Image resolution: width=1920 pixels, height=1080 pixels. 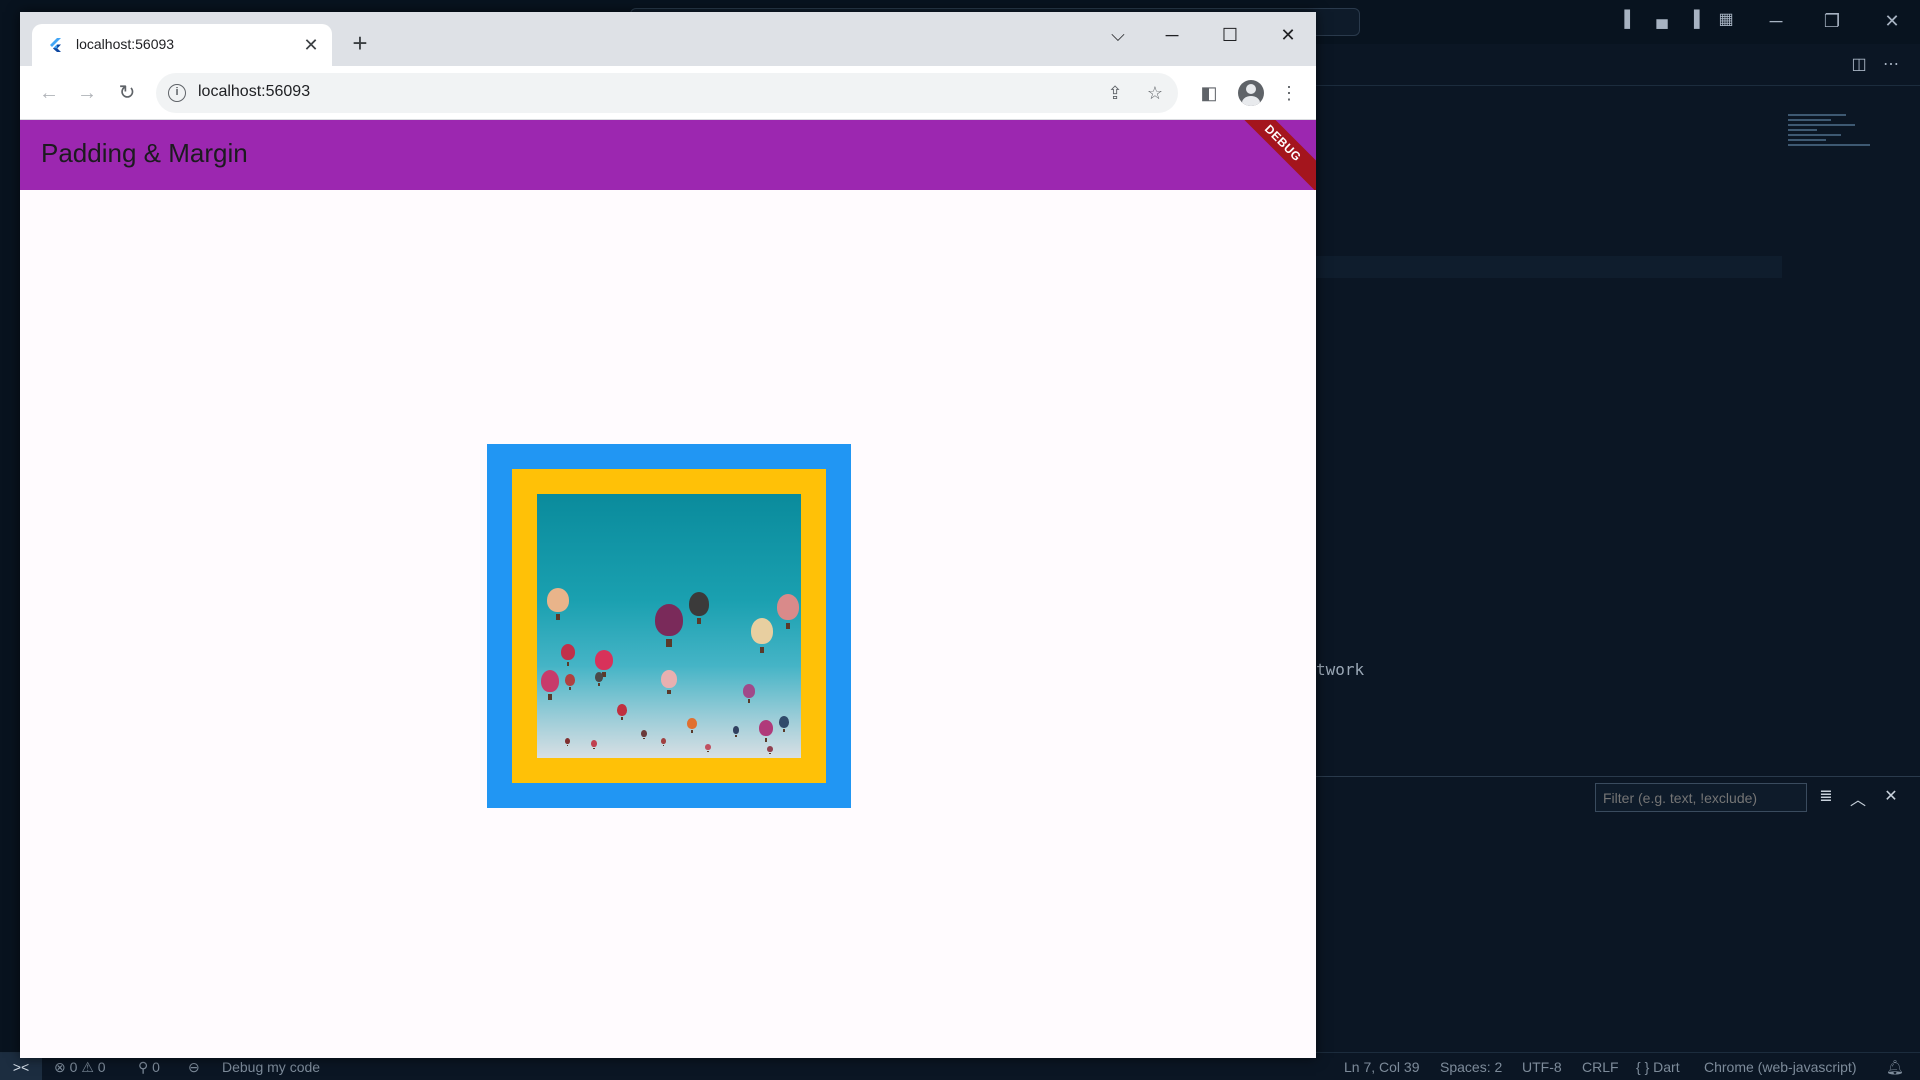 What do you see at coordinates (1382, 1067) in the screenshot?
I see `cursor-position-status: Ln 7, Col 39` at bounding box center [1382, 1067].